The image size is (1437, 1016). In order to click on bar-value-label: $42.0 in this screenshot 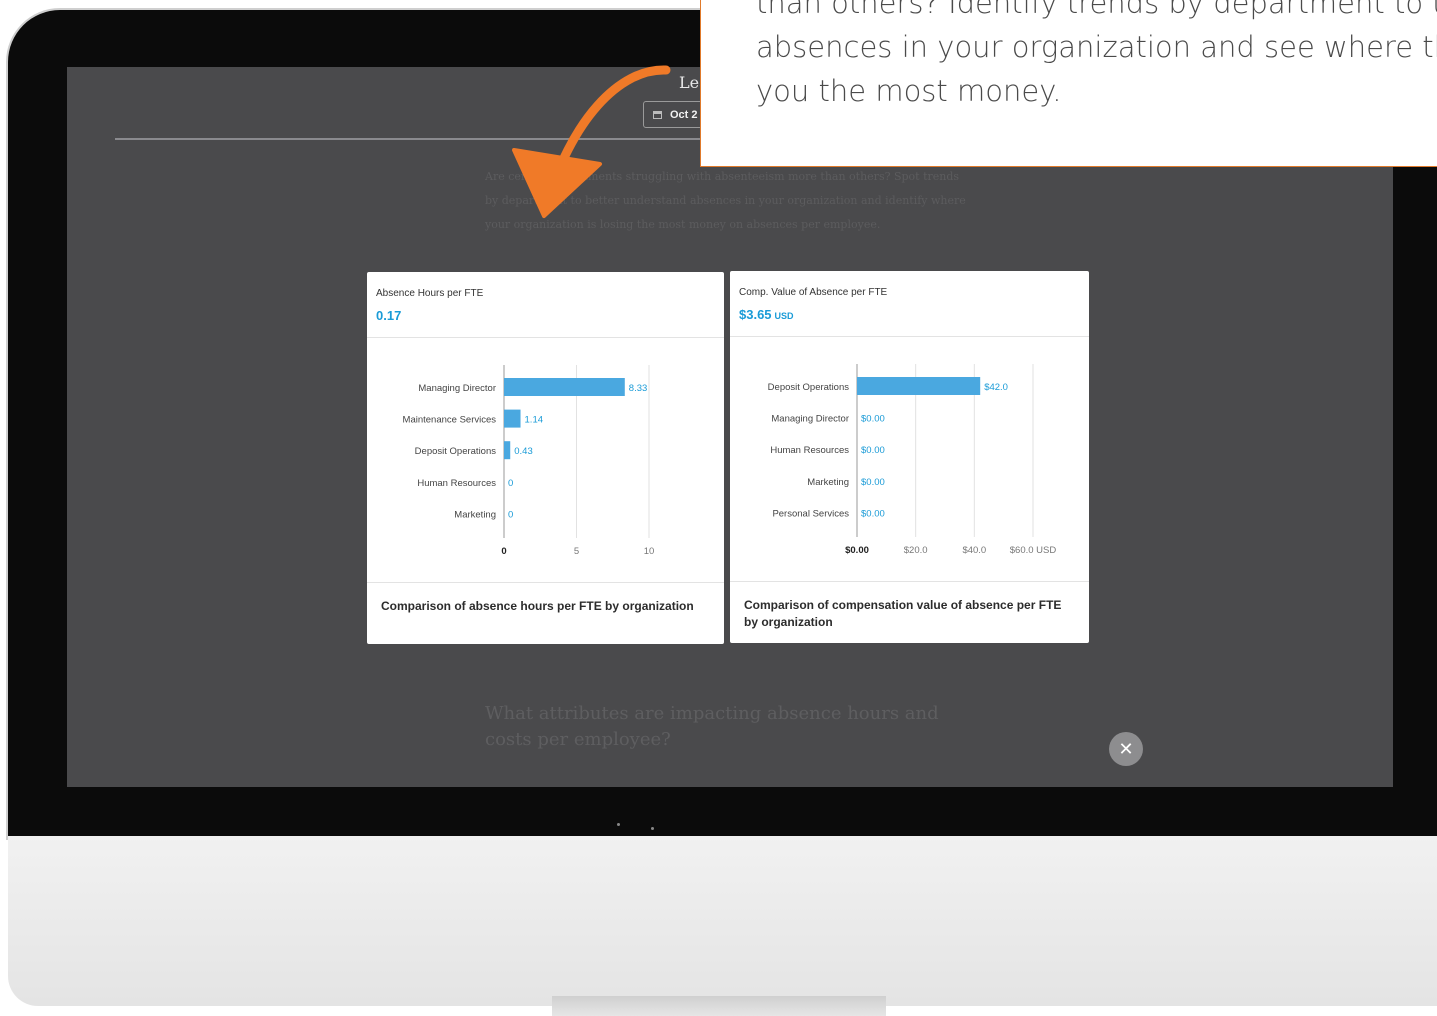, I will do `click(996, 387)`.